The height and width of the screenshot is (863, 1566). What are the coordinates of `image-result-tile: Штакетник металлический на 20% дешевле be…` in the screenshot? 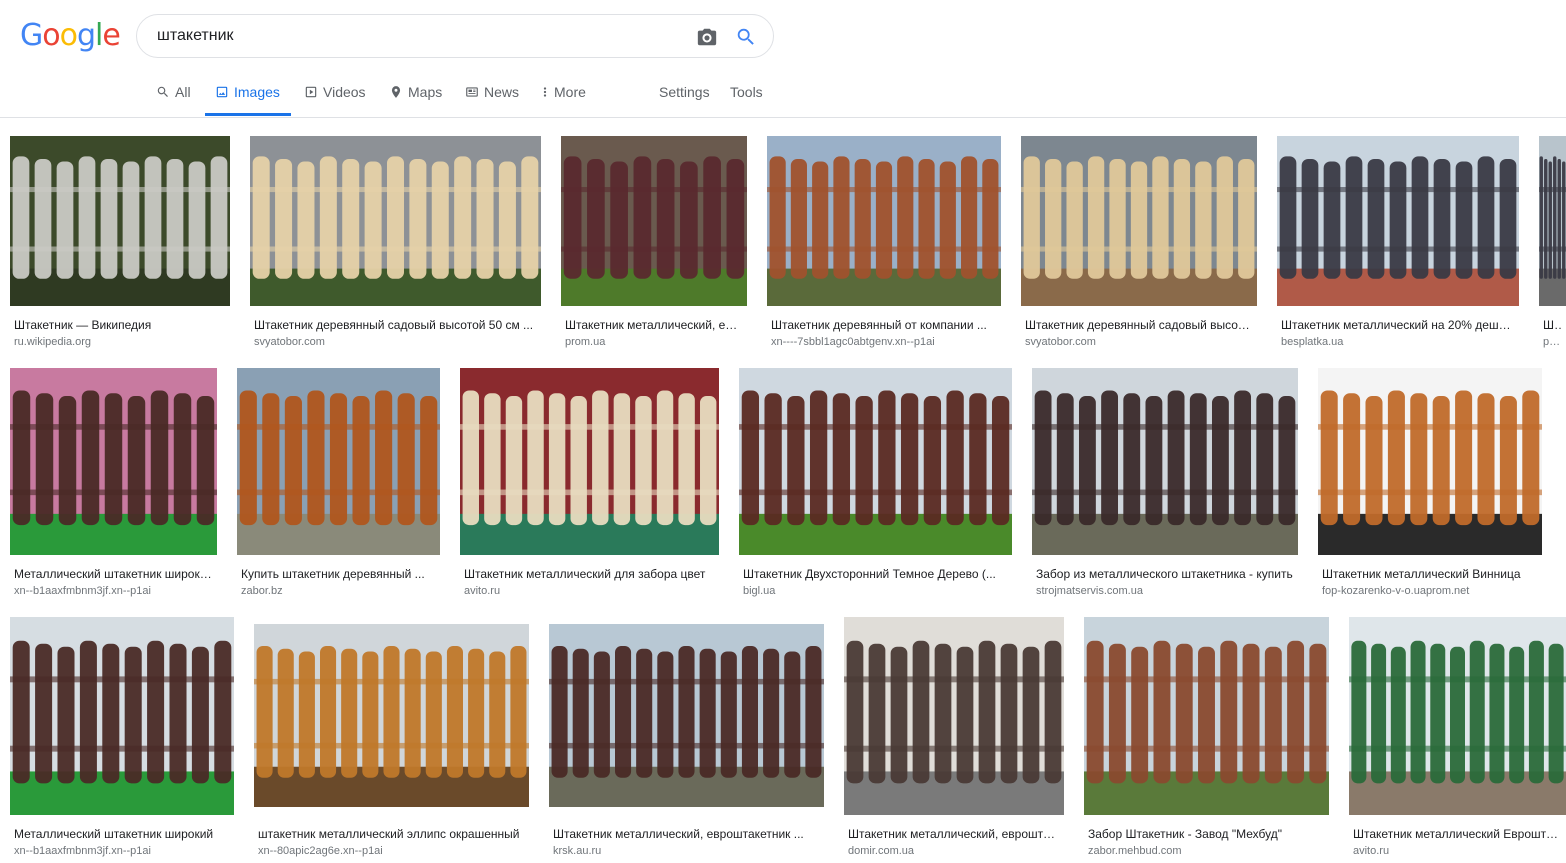 It's located at (1398, 246).